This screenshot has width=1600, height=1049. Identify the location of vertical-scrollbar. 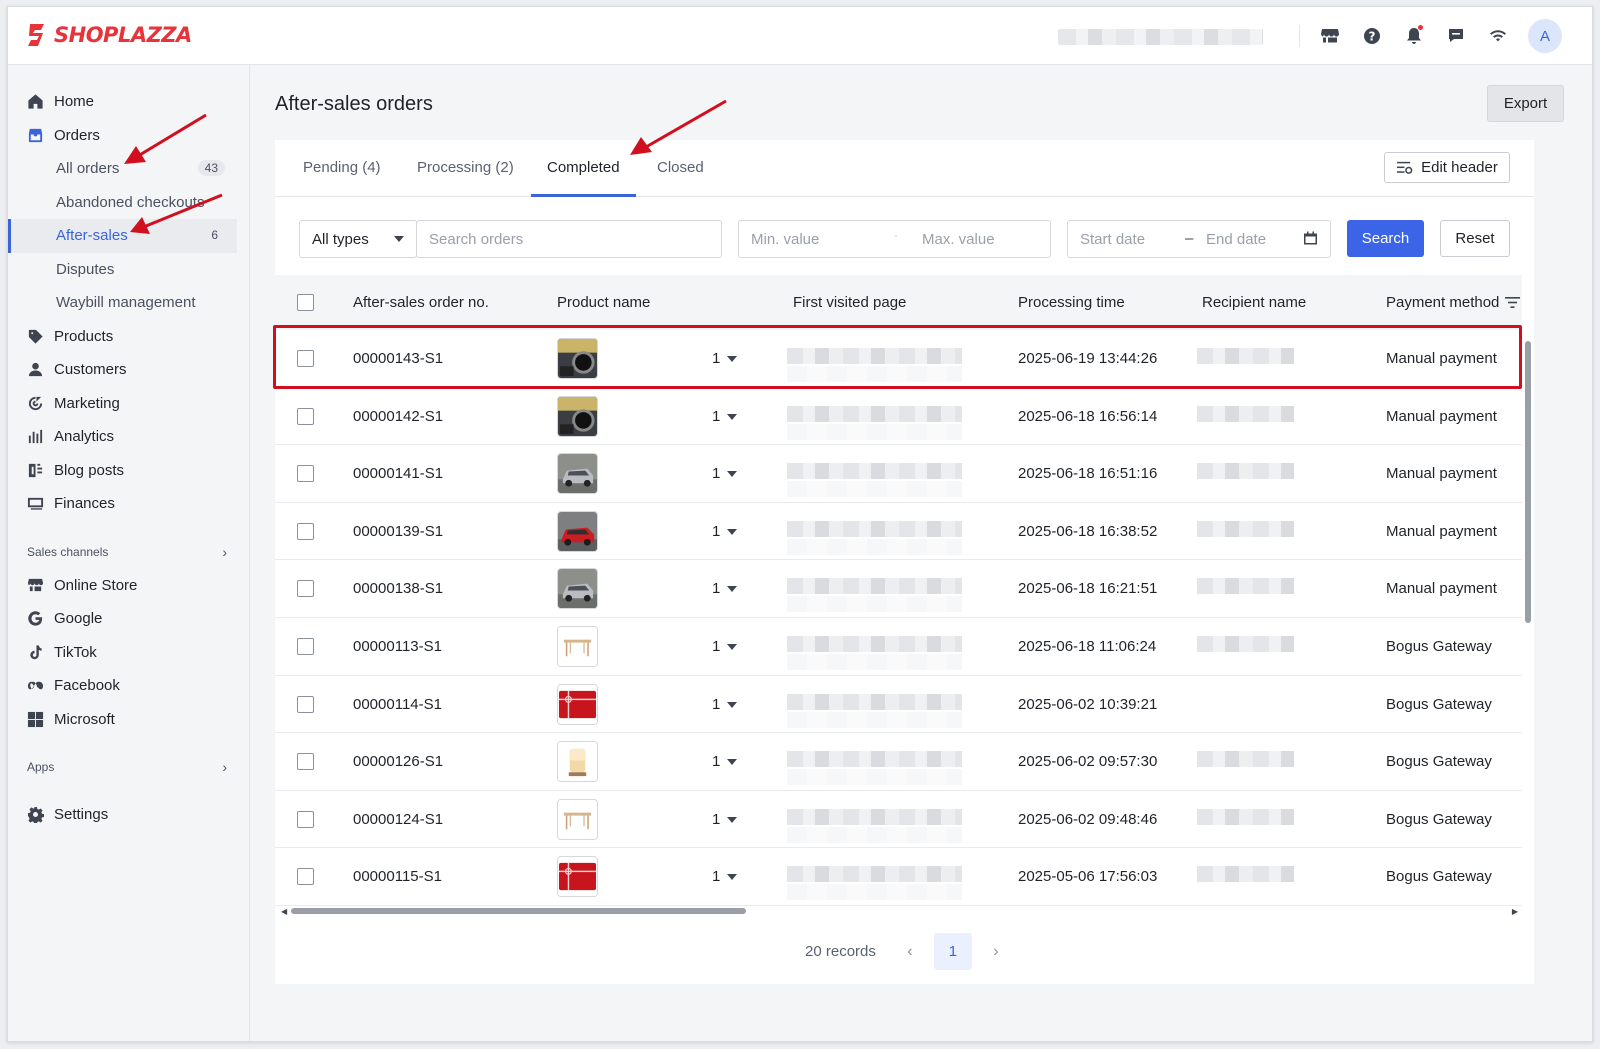
(1528, 619).